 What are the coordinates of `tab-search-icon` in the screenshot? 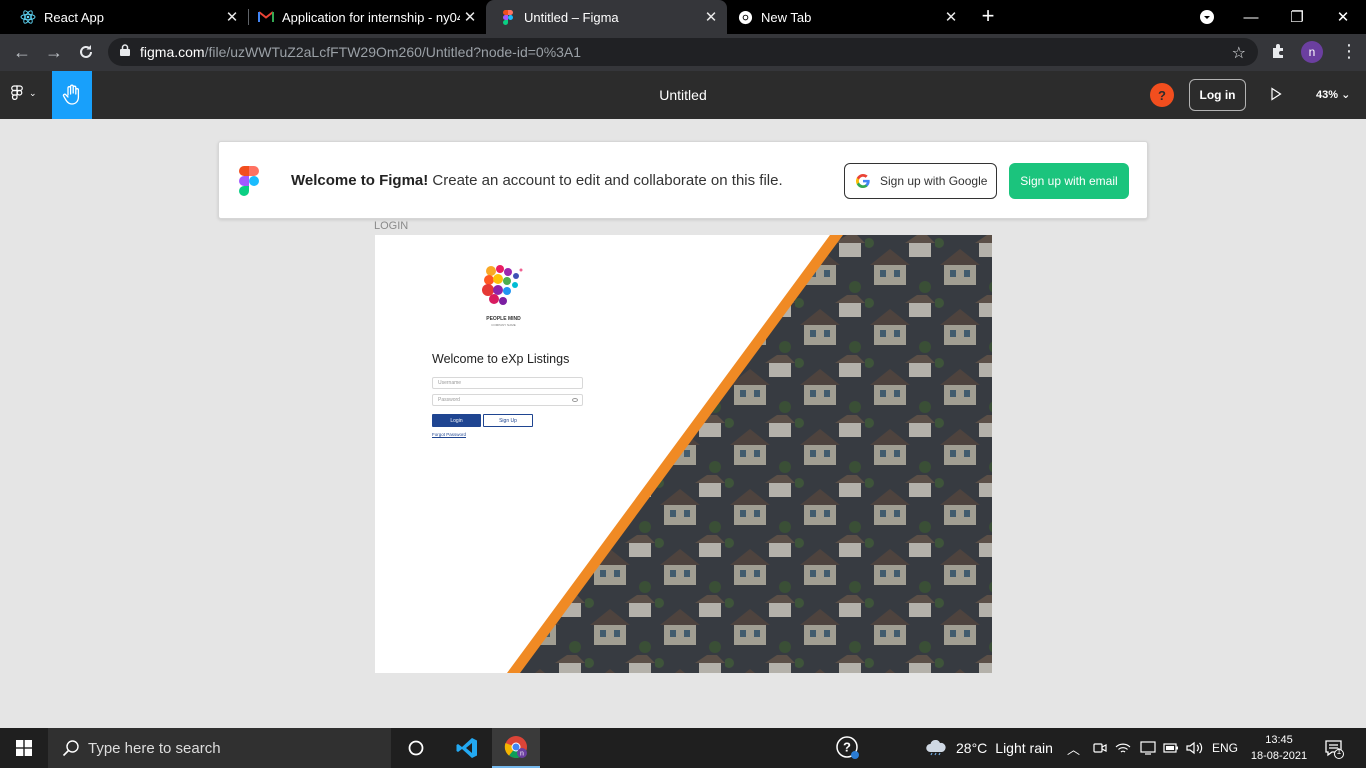 It's located at (1207, 17).